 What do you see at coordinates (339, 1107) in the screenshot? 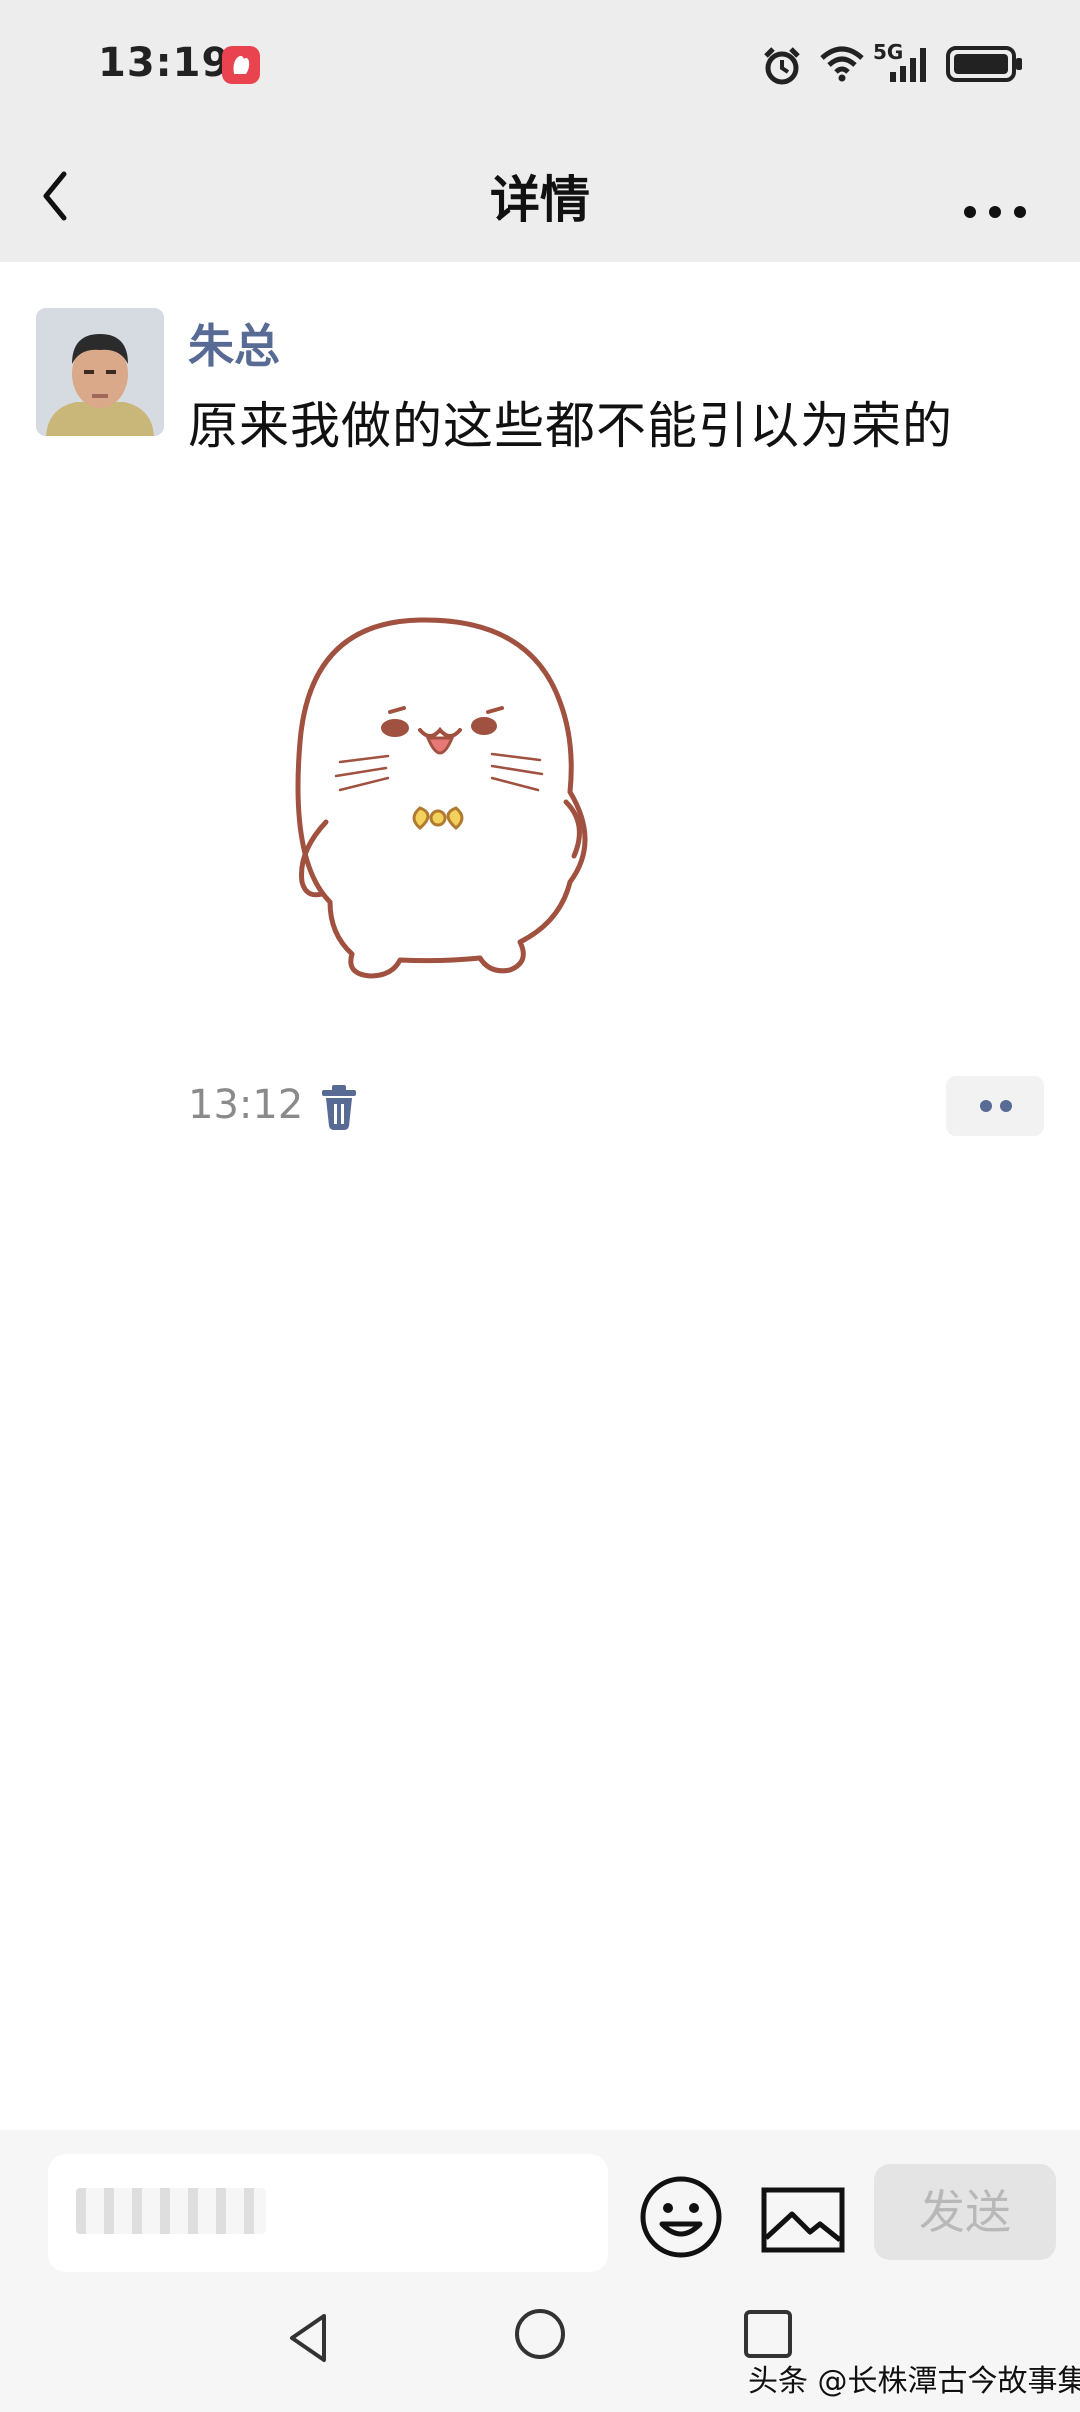
I see `trash-icon` at bounding box center [339, 1107].